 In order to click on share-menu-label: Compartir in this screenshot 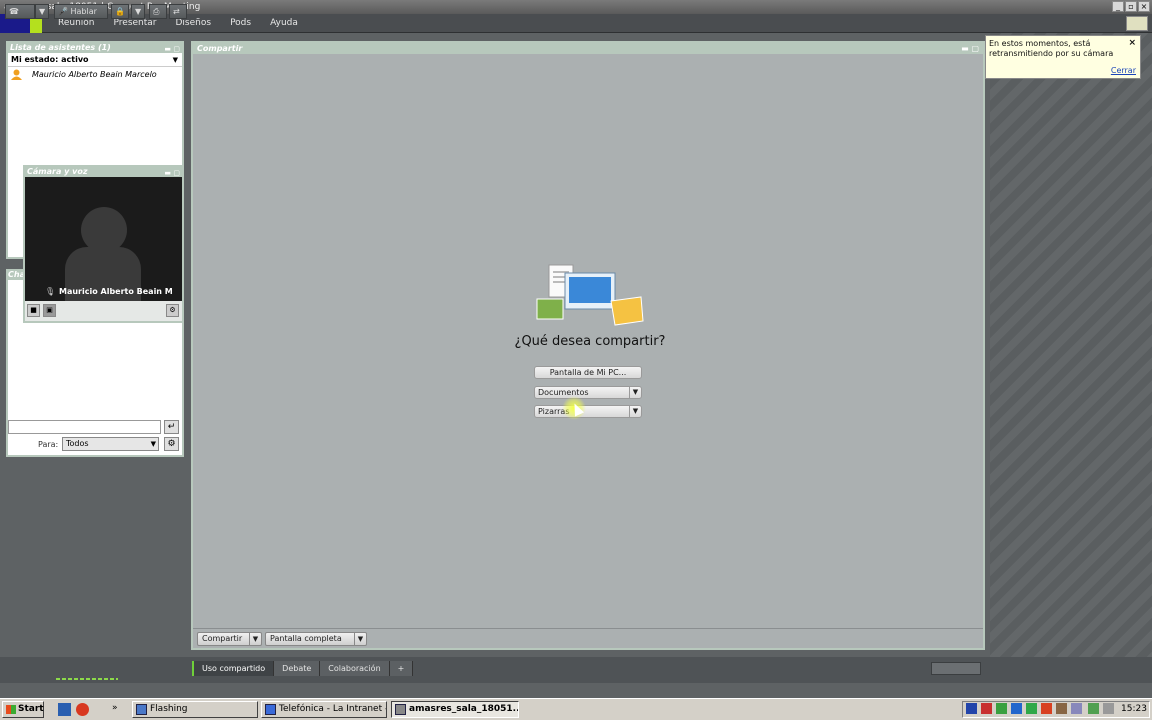, I will do `click(222, 638)`.